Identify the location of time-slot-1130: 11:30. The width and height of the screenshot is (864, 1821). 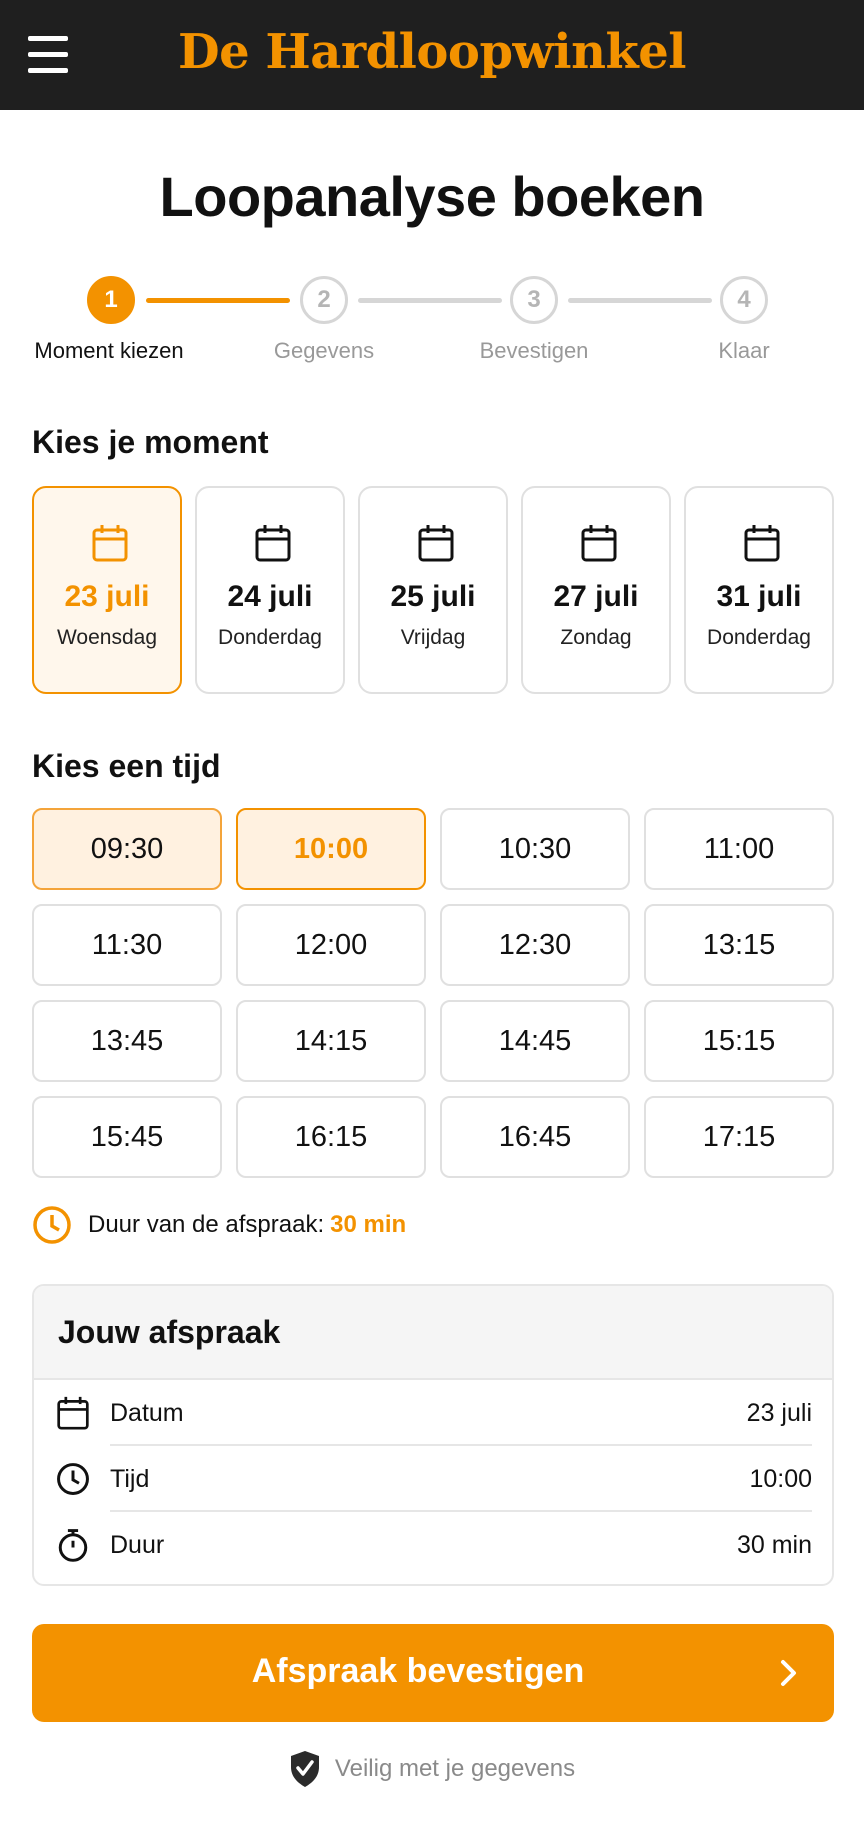
(127, 945).